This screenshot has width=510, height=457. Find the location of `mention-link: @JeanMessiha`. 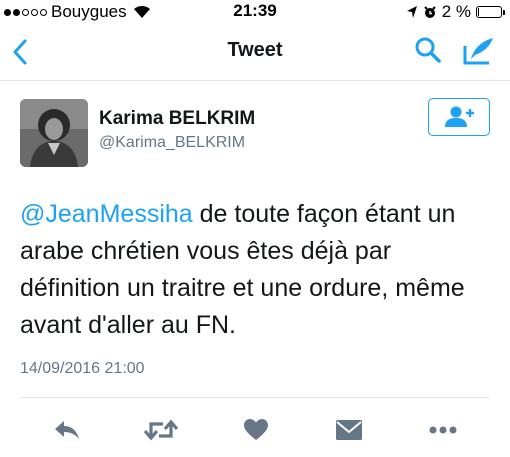

mention-link: @JeanMessiha is located at coordinates (106, 214).